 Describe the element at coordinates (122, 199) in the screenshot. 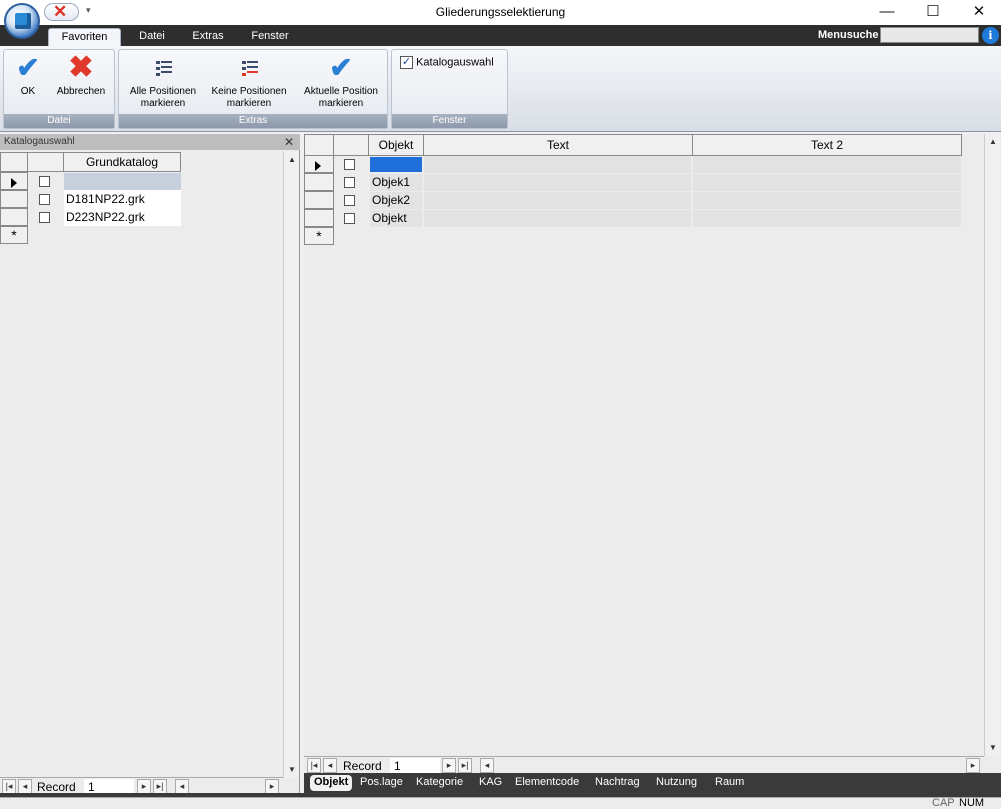

I see `list-item: D181NP22.grk` at that location.